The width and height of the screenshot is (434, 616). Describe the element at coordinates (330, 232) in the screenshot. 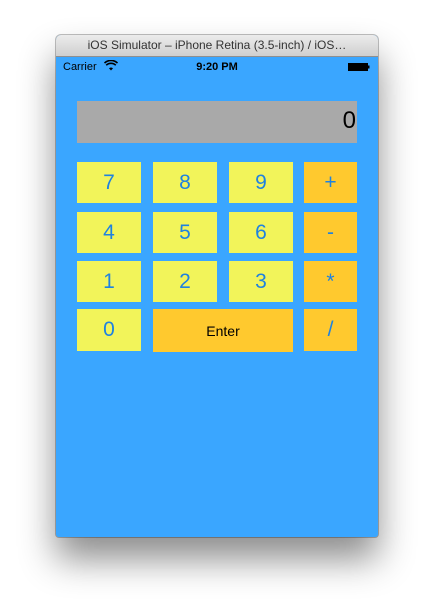

I see `minus-button: -` at that location.